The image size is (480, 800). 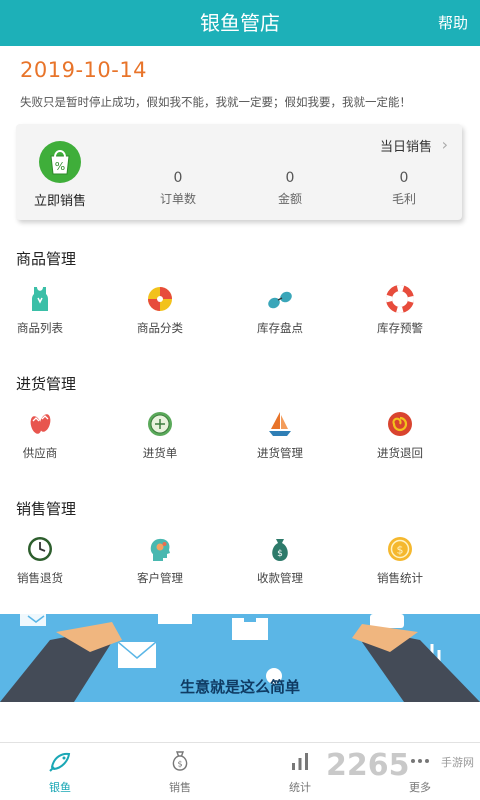 I want to click on head-gears-icon, so click(x=160, y=549).